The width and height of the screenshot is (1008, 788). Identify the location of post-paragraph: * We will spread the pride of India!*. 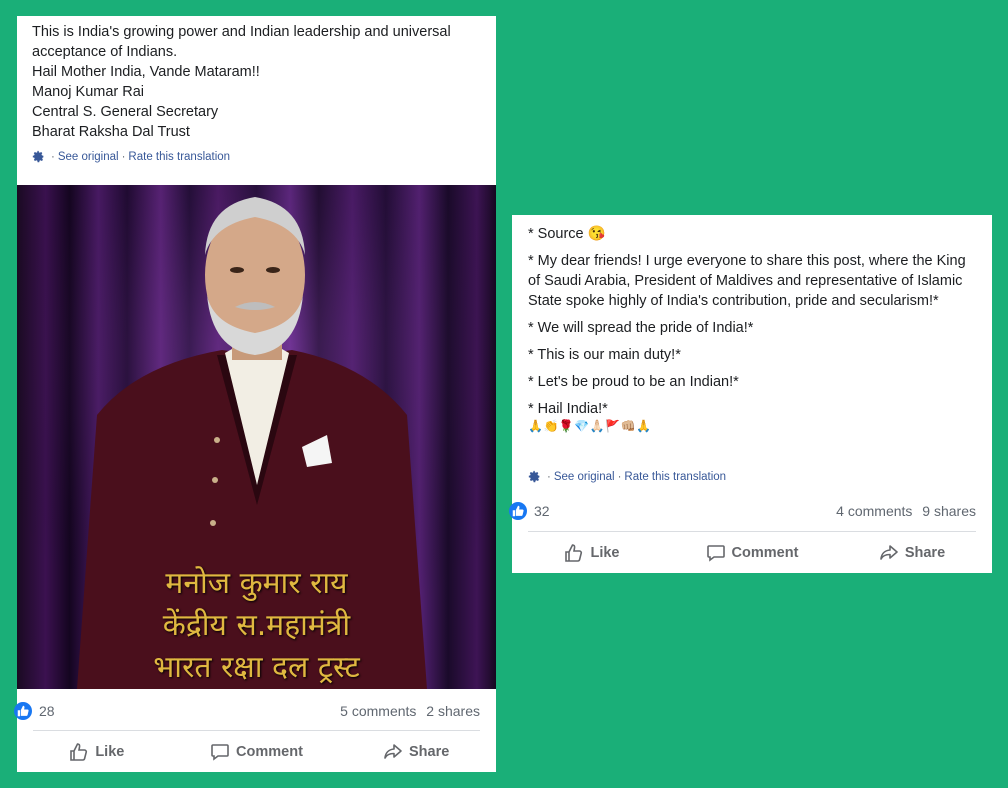
(641, 328).